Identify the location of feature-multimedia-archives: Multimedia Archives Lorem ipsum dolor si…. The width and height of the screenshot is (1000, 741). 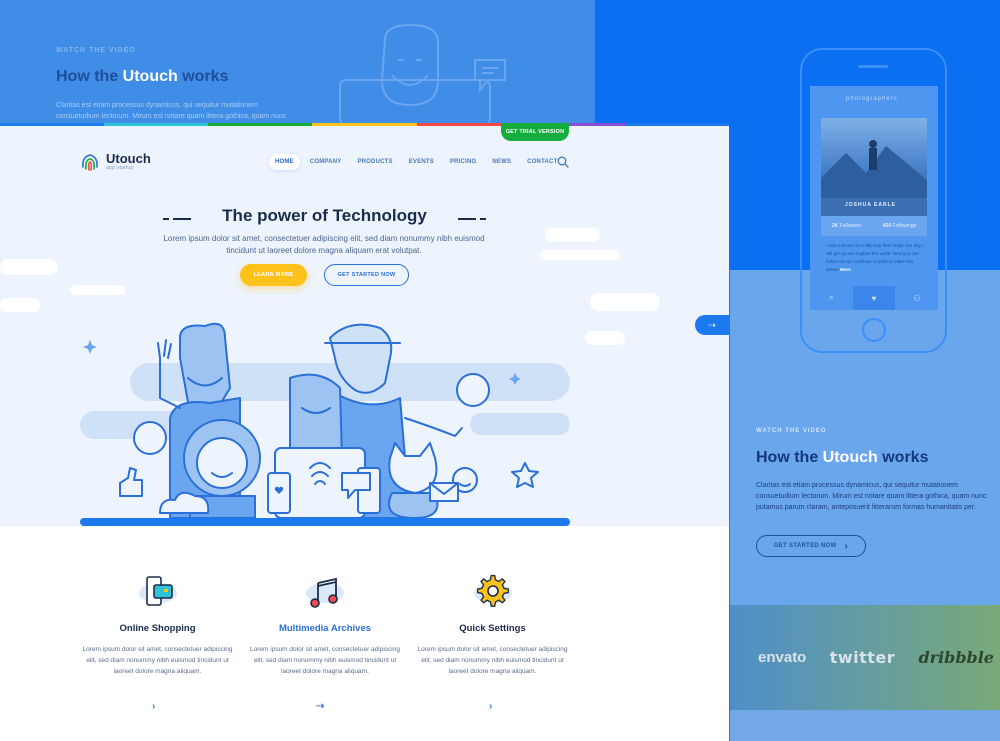
(325, 625).